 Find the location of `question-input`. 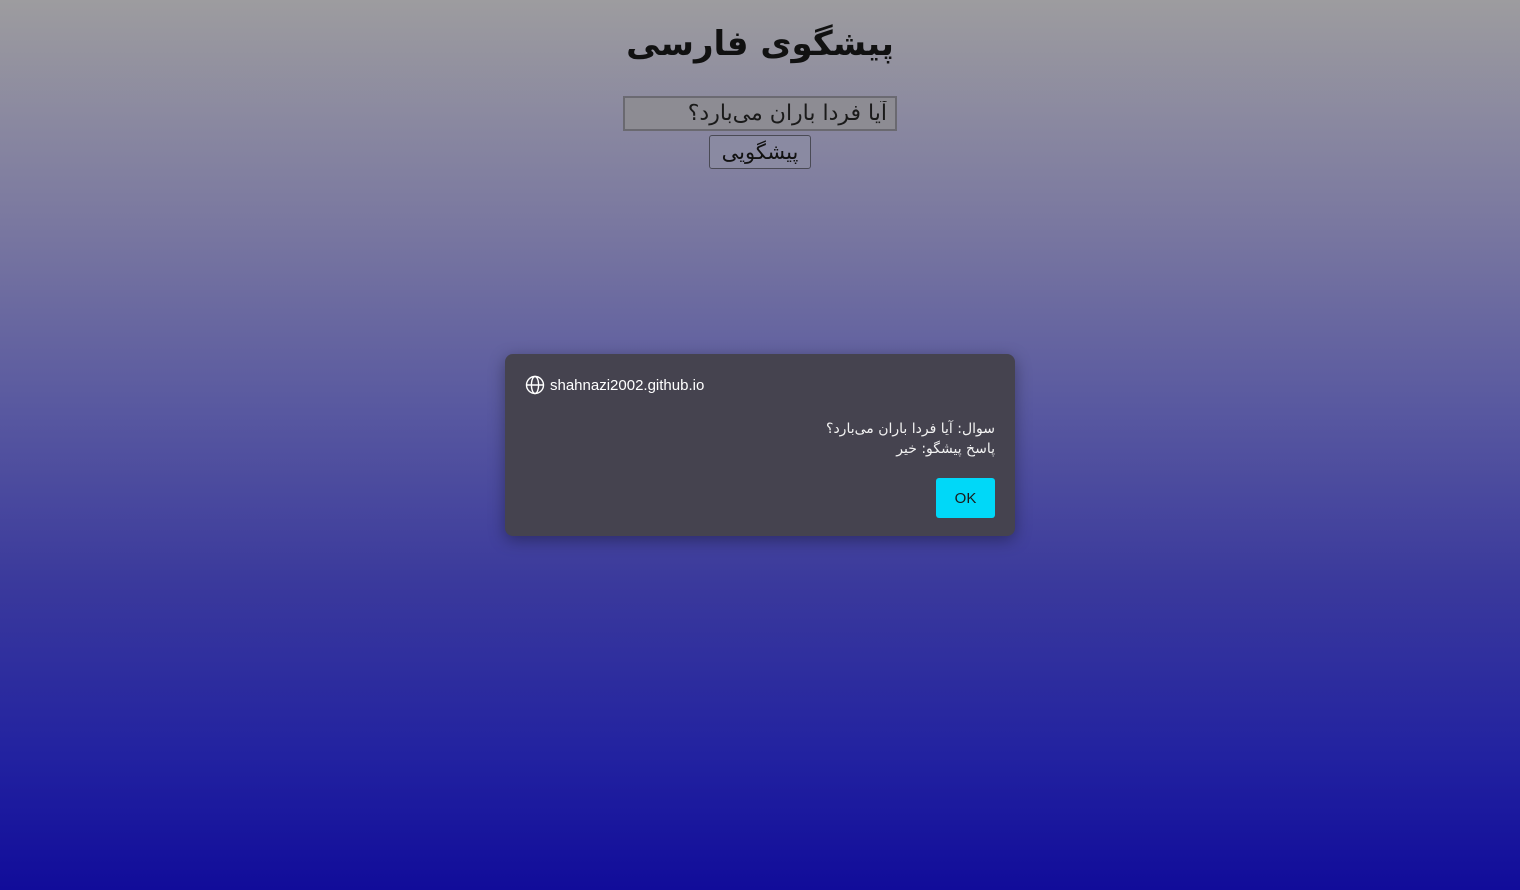

question-input is located at coordinates (760, 113).